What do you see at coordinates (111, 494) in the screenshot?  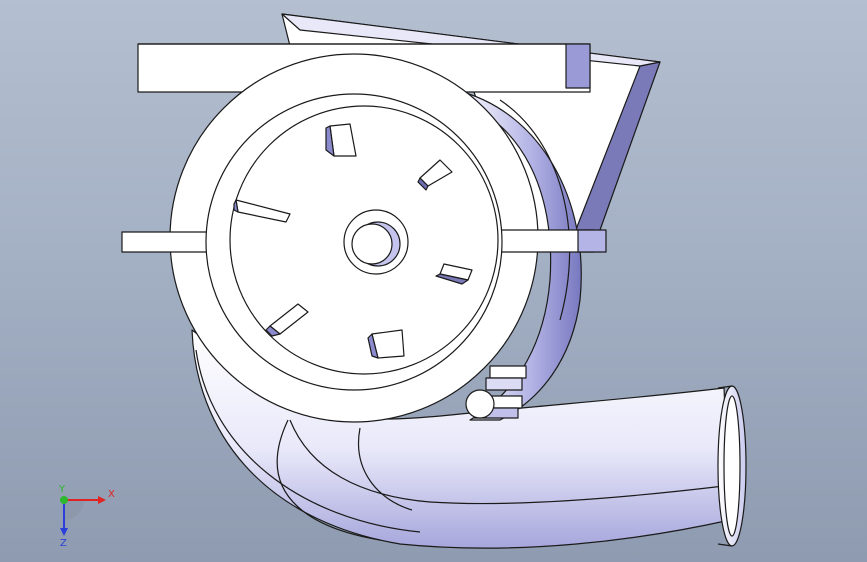 I see `x-axis-label: X` at bounding box center [111, 494].